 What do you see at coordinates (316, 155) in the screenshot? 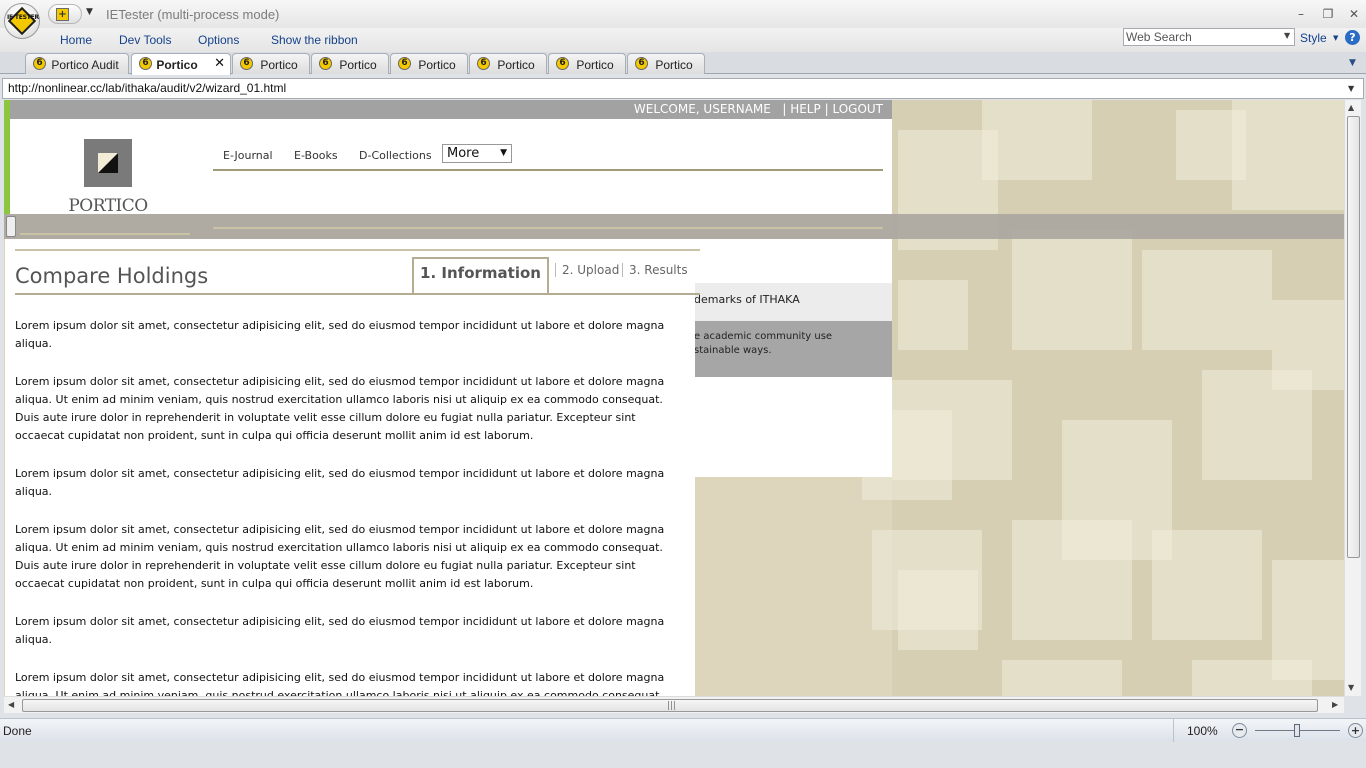
I see `nav-e-books: E-Books` at bounding box center [316, 155].